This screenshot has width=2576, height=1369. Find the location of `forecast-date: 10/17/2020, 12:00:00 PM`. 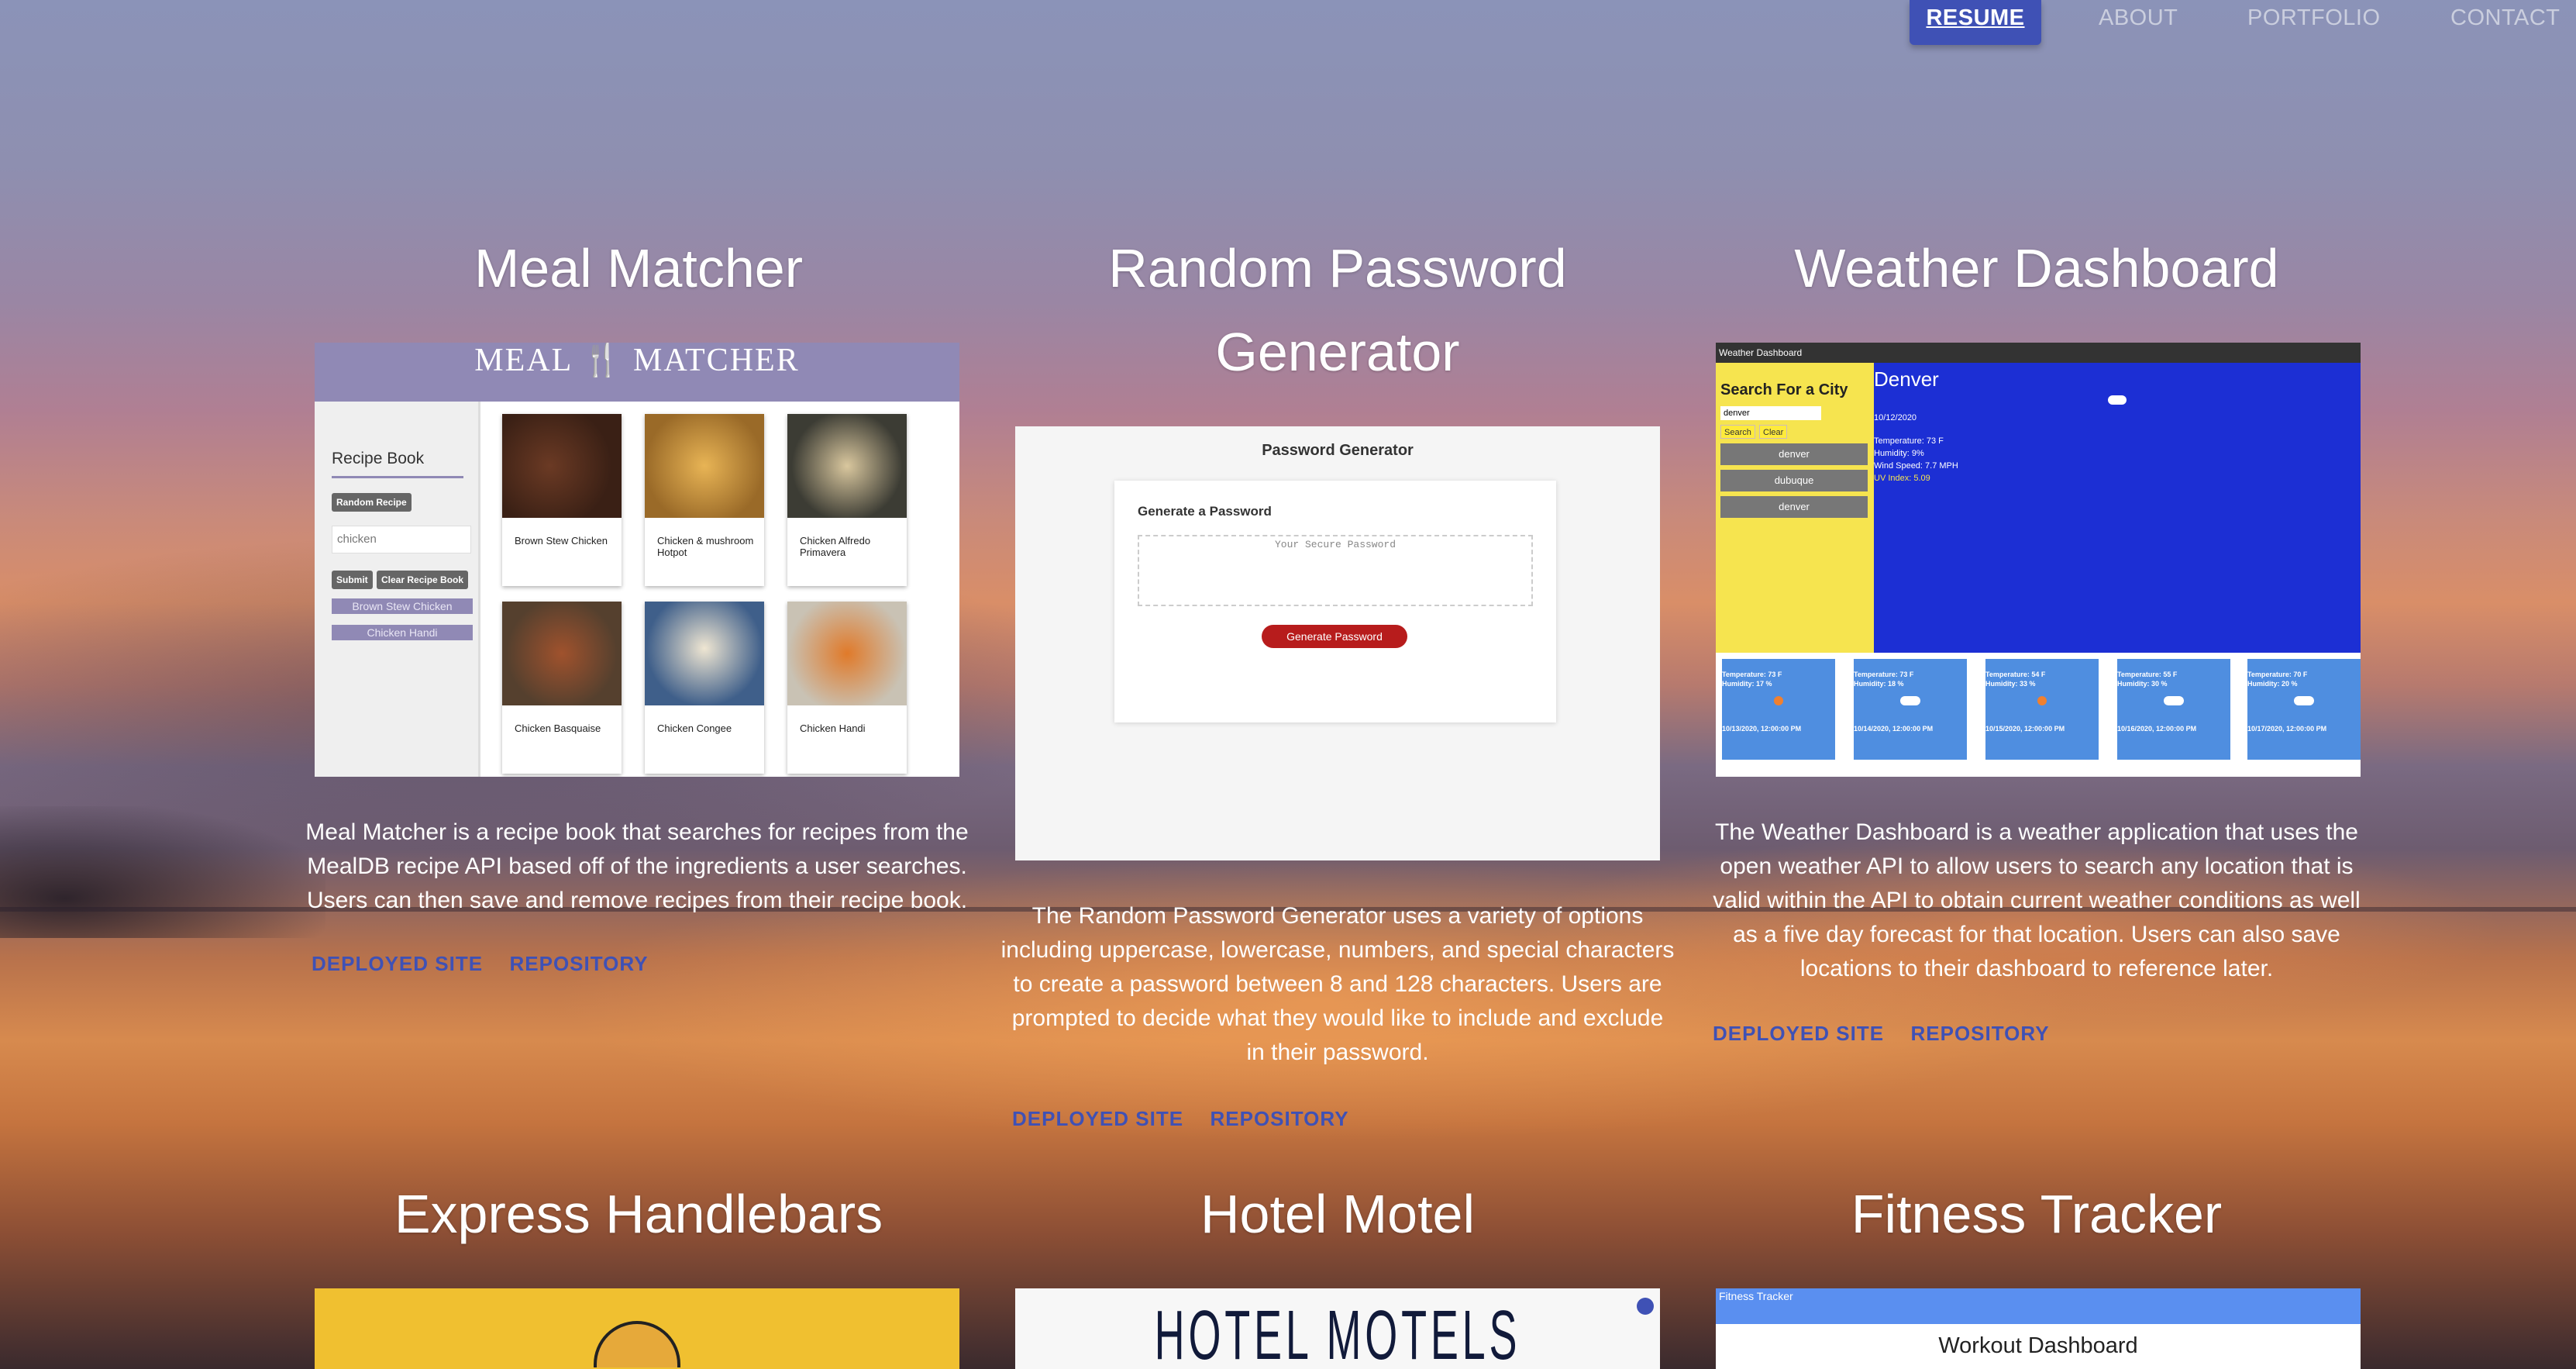

forecast-date: 10/17/2020, 12:00:00 PM is located at coordinates (2287, 729).